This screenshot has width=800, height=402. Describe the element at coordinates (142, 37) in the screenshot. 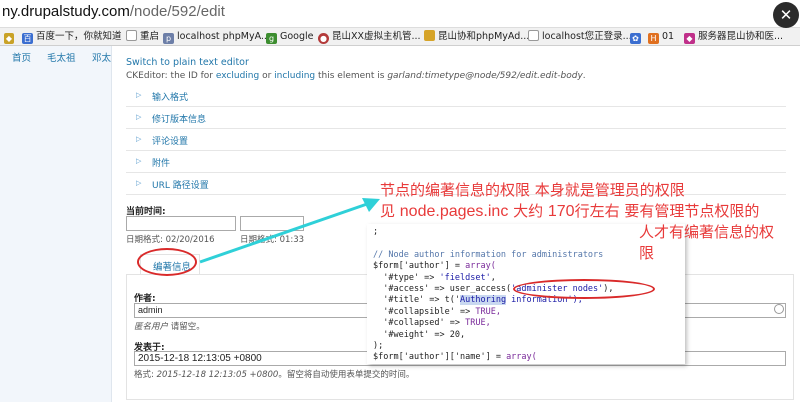

I see `bookmark-restart: 重启` at that location.